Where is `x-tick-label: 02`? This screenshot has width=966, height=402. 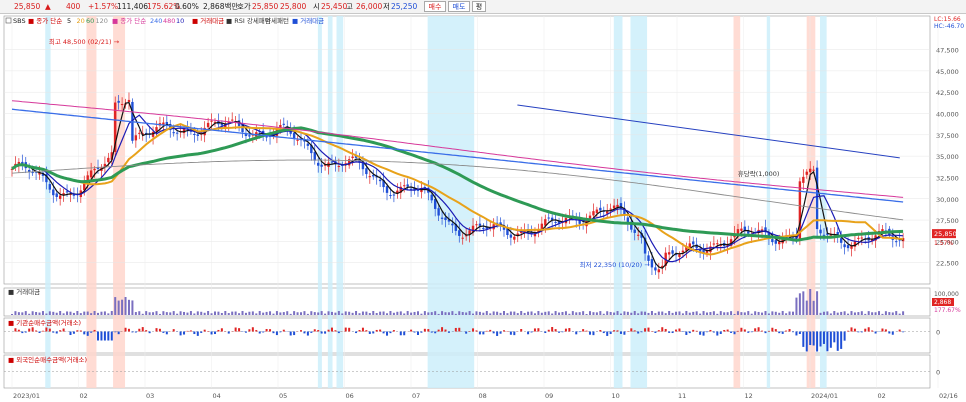
x-tick-label: 02 is located at coordinates (882, 396).